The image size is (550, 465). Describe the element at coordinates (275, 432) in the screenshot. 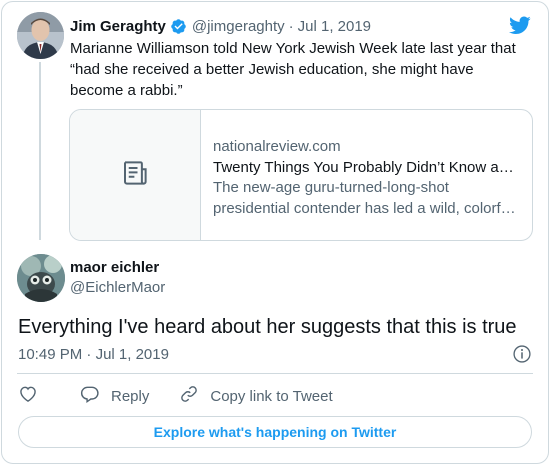

I see `explore-twitter-button: Explore what's happening on Twitter` at that location.